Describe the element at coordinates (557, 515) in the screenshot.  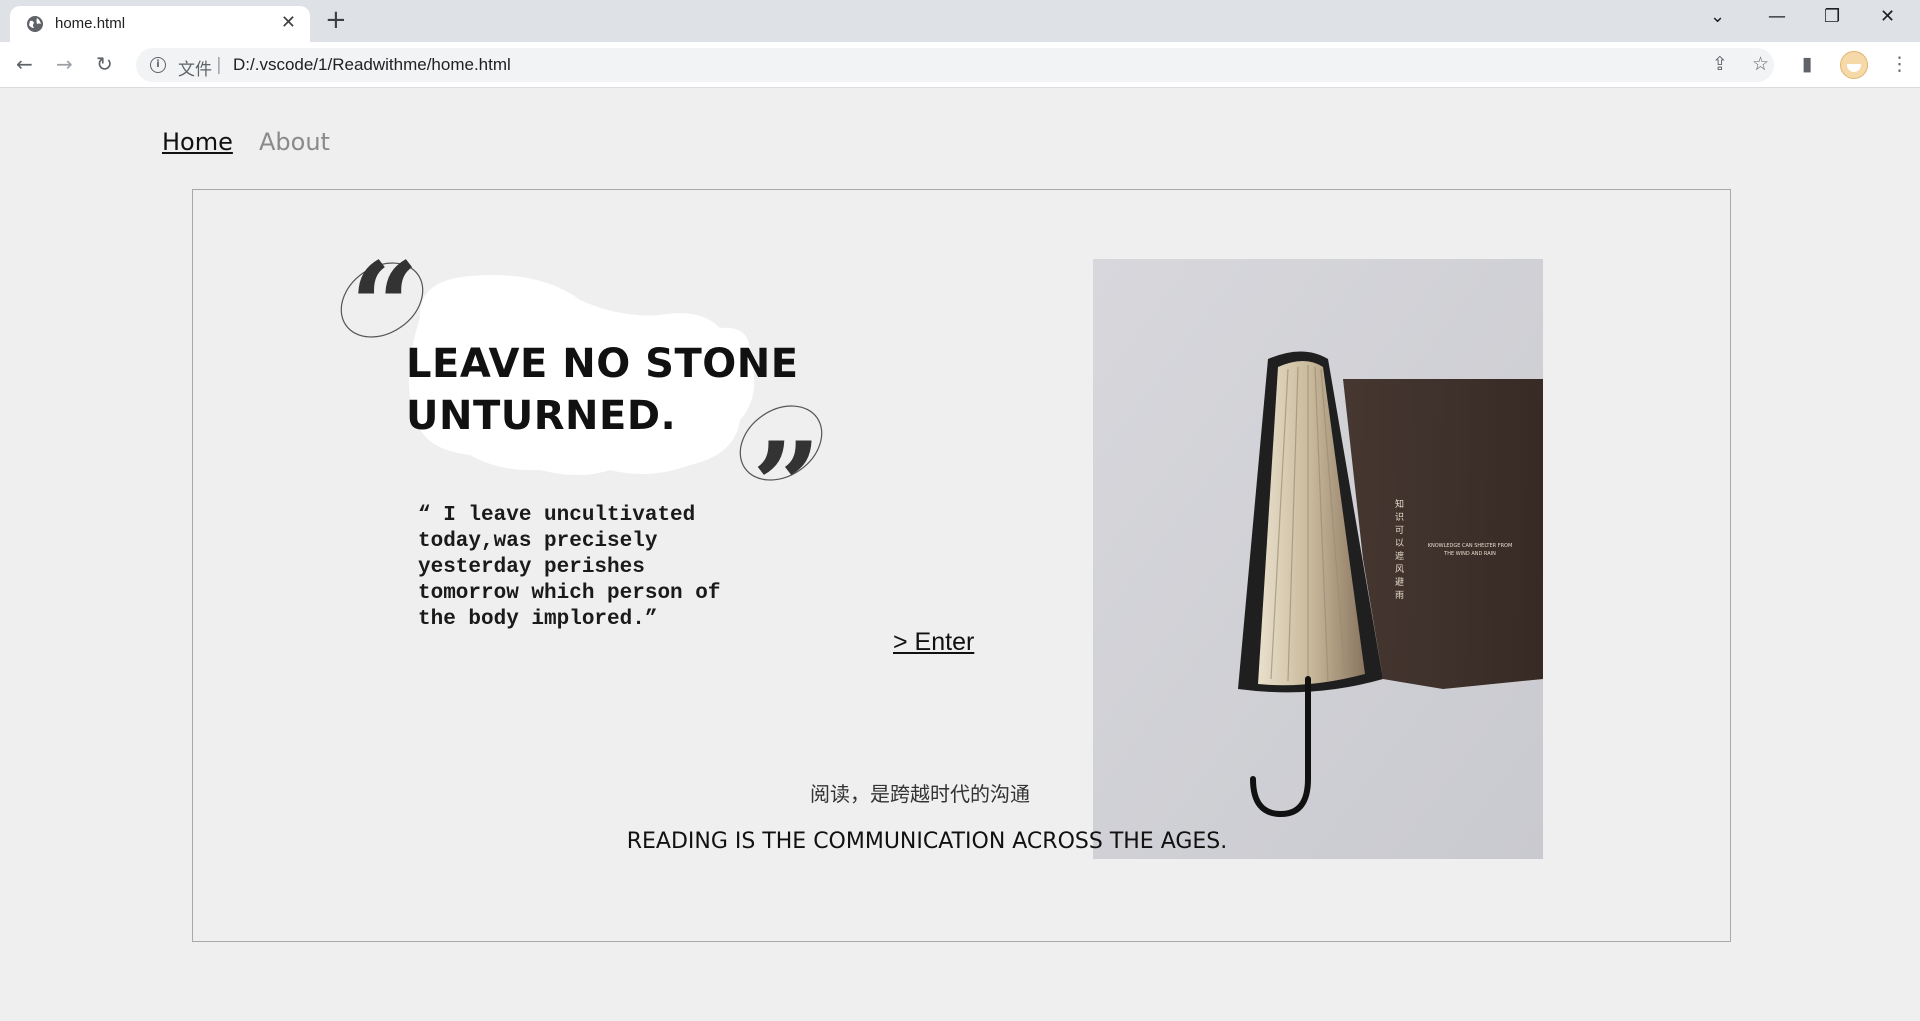
I see `quote-line: “ I leave uncultivated` at that location.